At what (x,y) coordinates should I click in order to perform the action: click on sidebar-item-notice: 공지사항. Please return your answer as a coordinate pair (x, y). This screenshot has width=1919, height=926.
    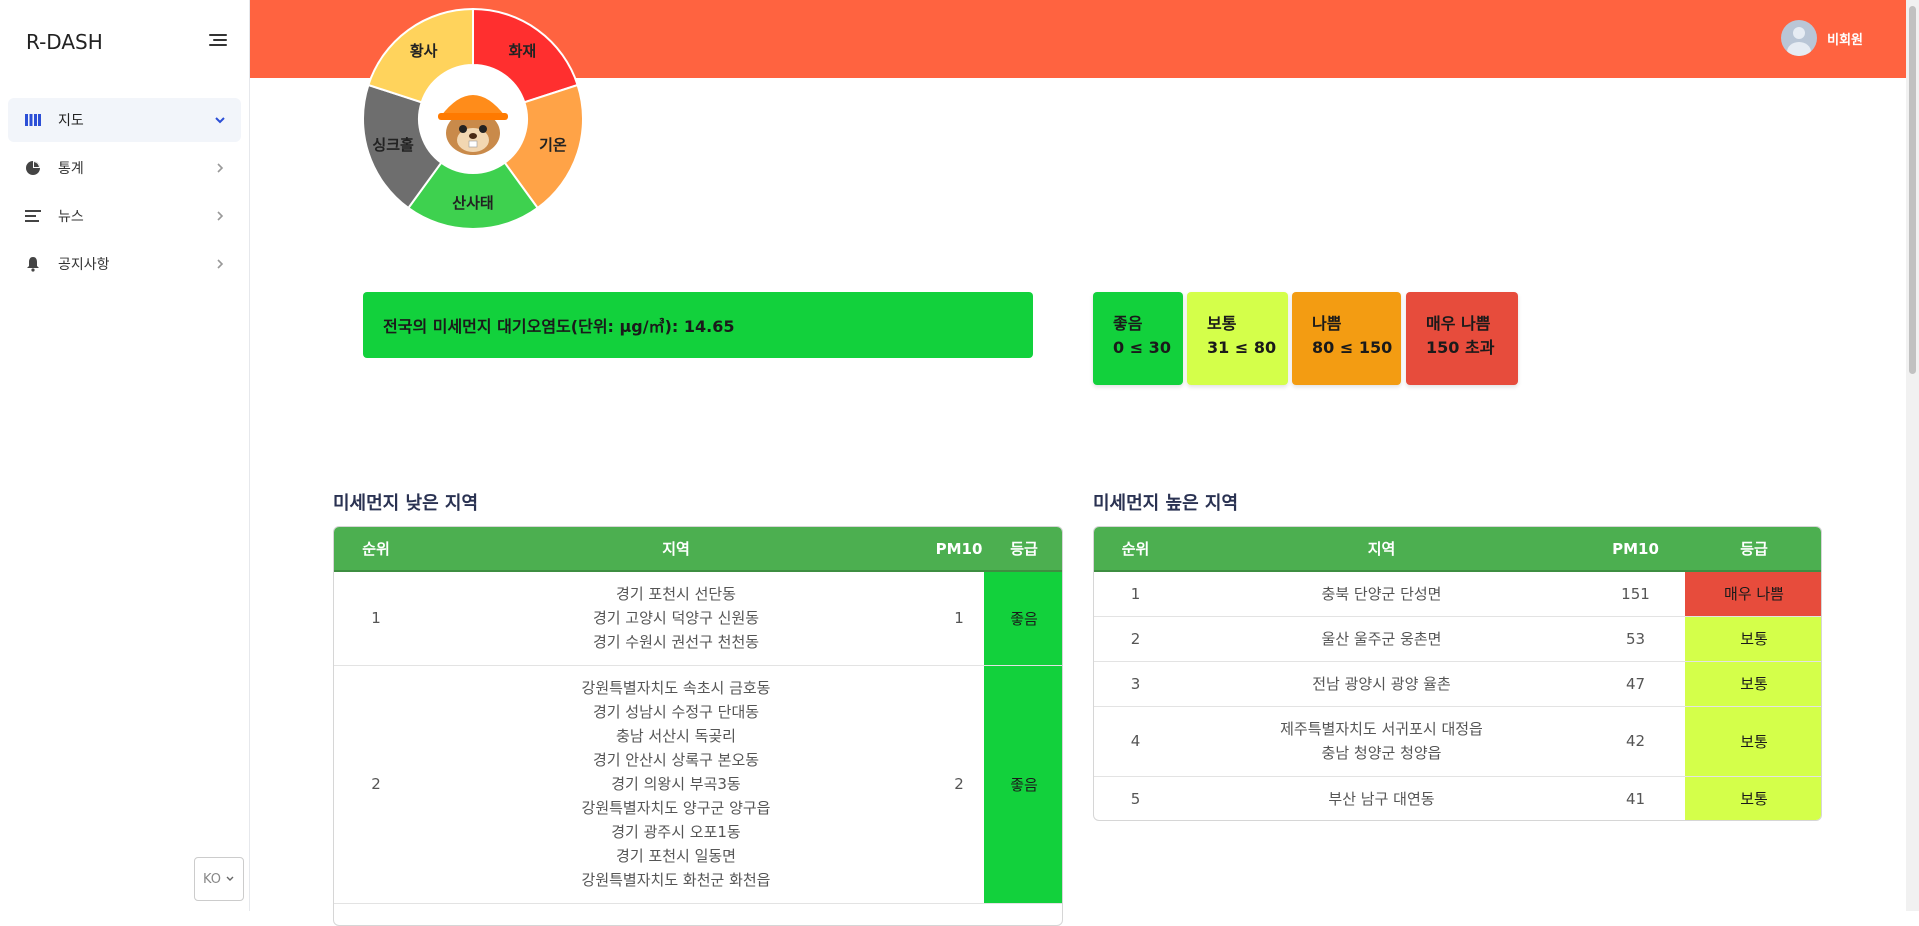
    Looking at the image, I should click on (124, 264).